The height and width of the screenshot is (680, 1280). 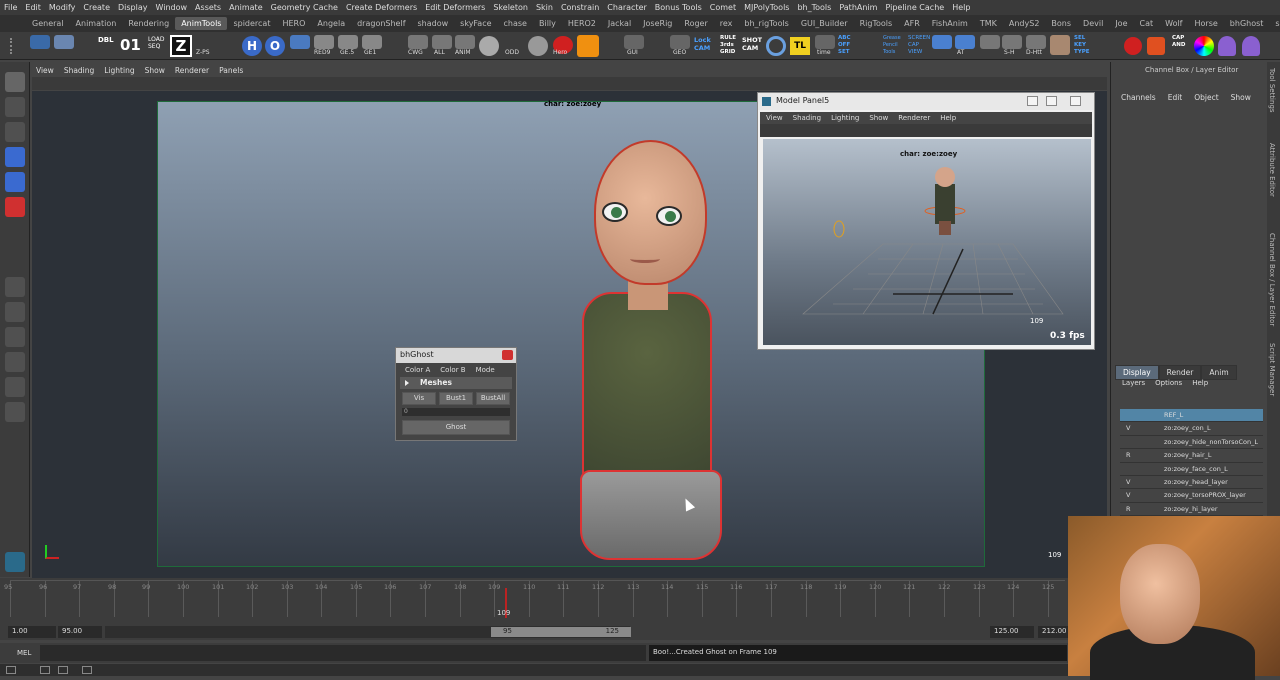 What do you see at coordinates (32, 632) in the screenshot?
I see `start-time-field: 1.00` at bounding box center [32, 632].